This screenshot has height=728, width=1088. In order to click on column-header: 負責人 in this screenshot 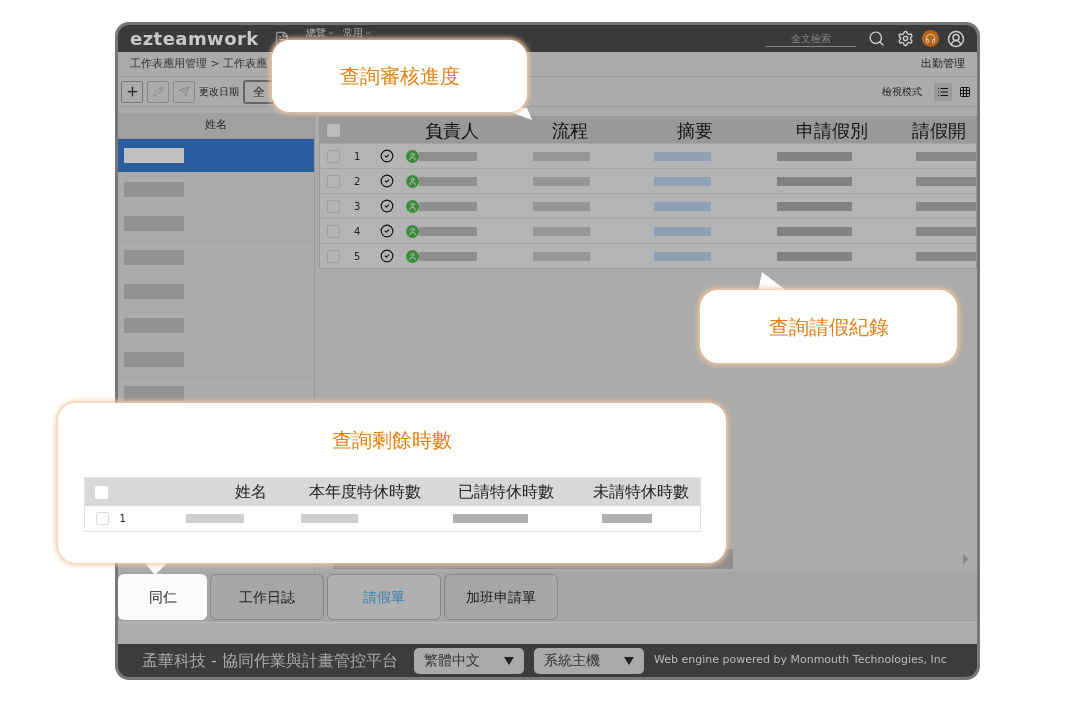, I will do `click(452, 130)`.